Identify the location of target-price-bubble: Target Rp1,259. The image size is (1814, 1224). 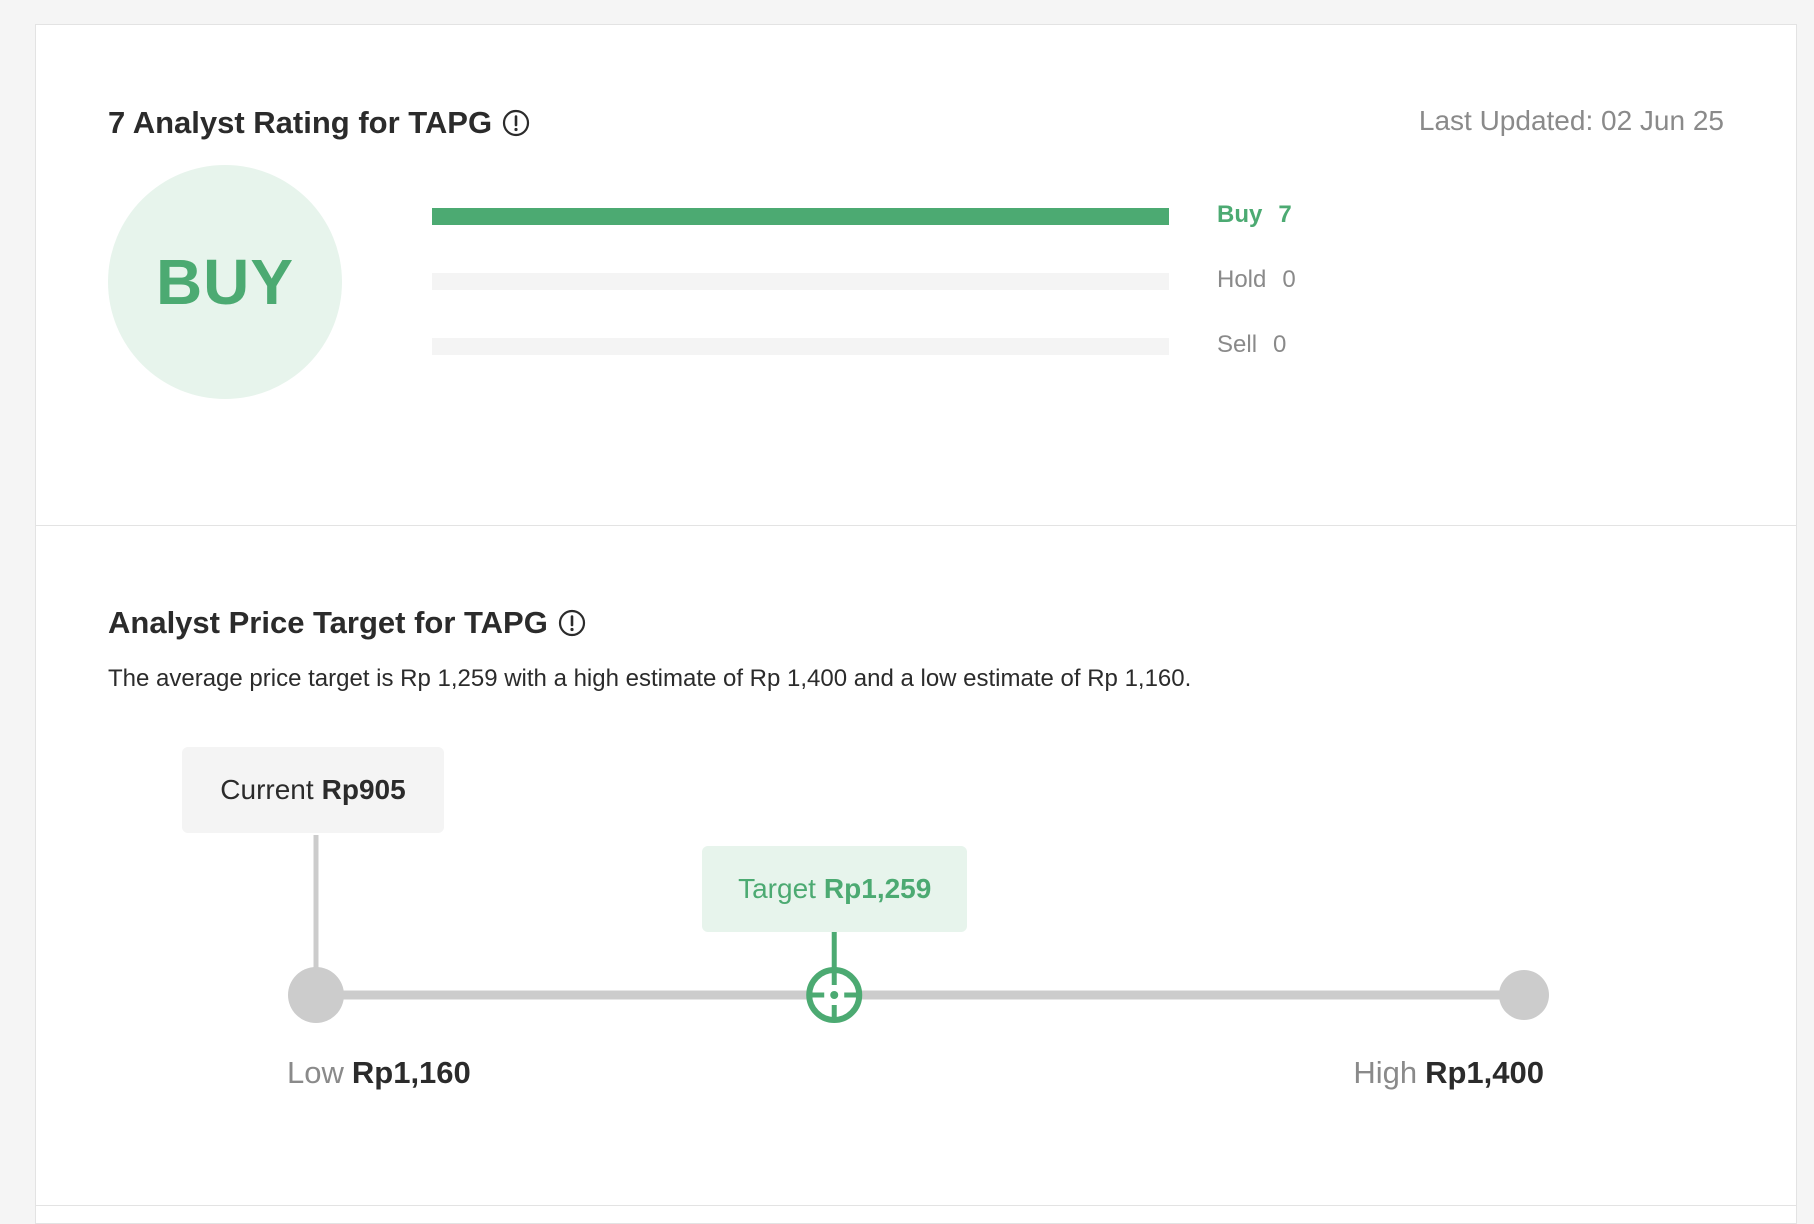
(835, 889).